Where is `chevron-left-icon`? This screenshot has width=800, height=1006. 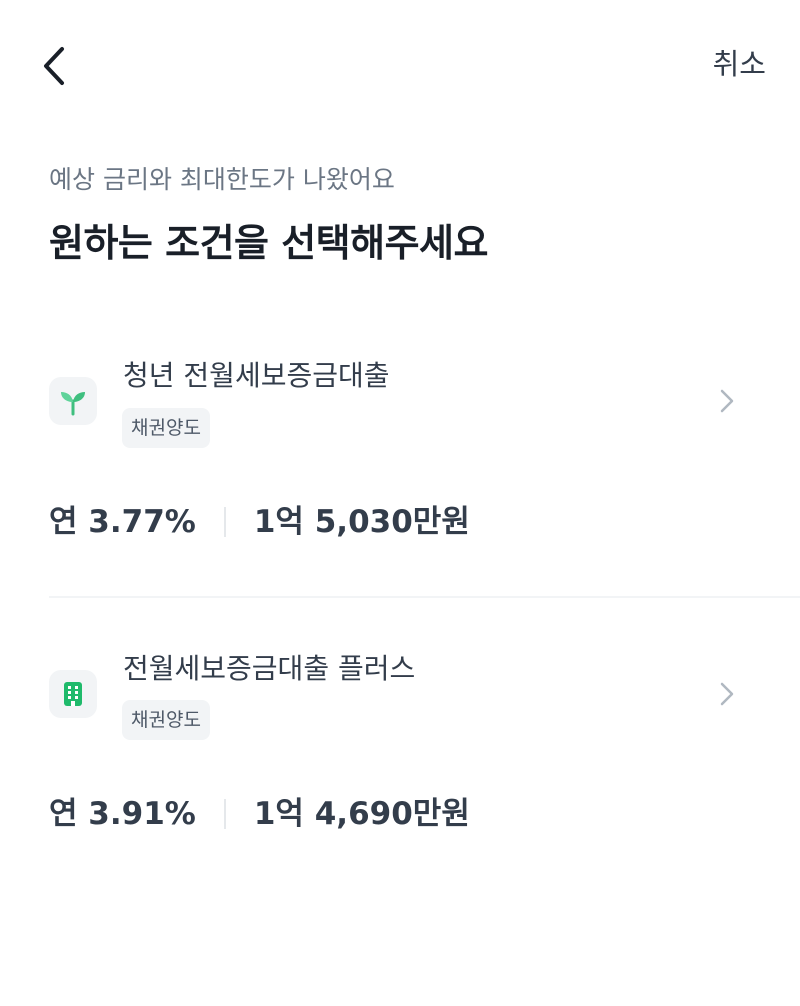 chevron-left-icon is located at coordinates (54, 66).